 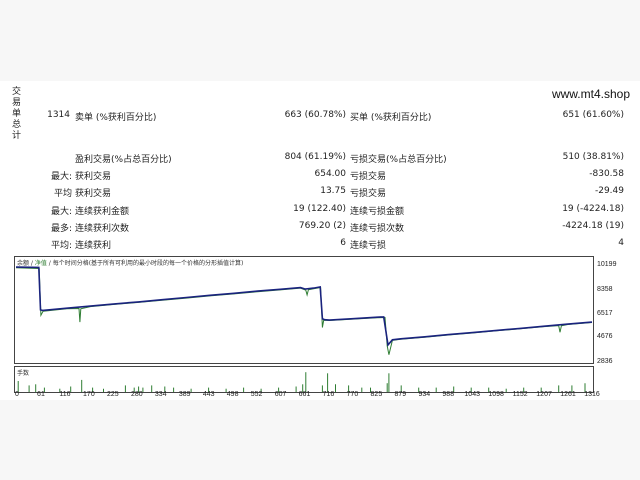 I want to click on avg-consec-win-label: 连续获利, so click(x=93, y=246).